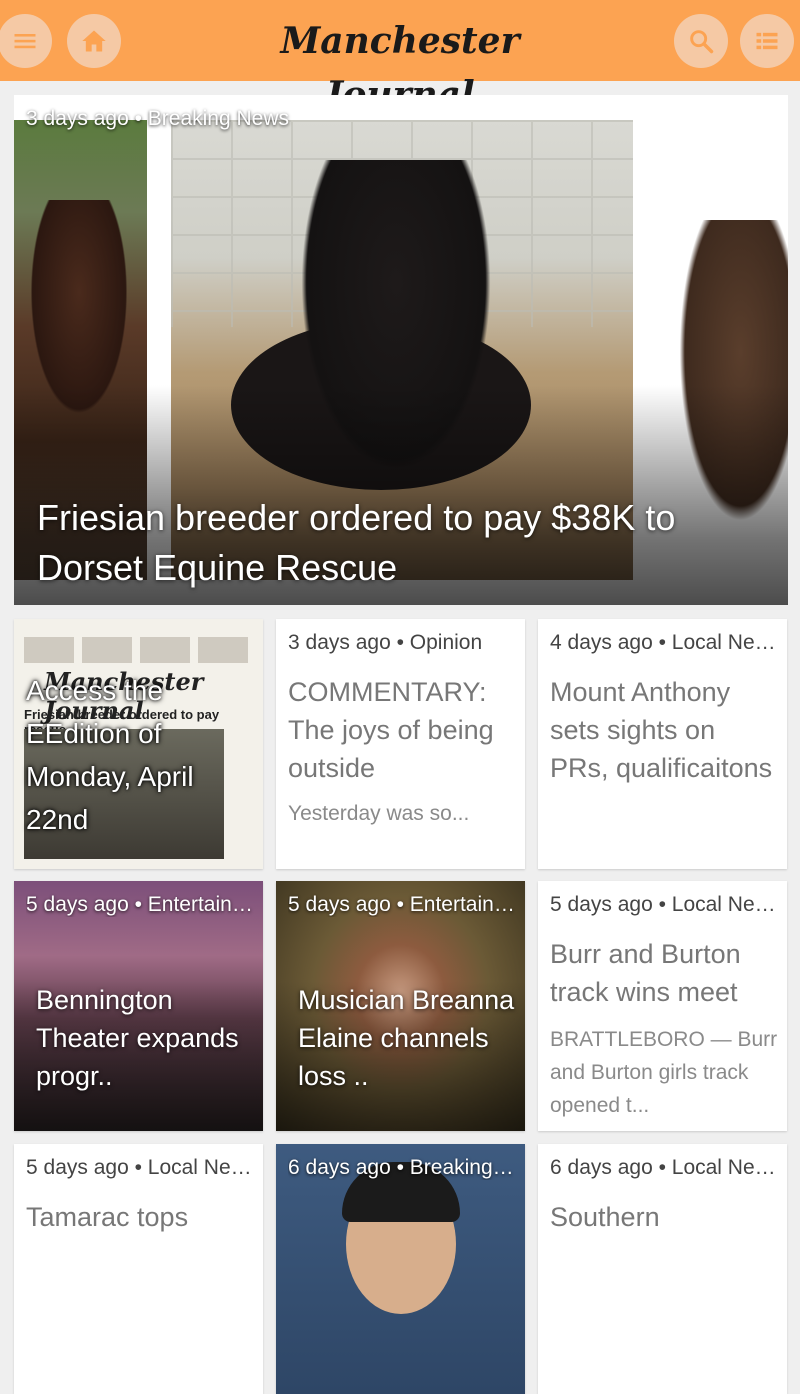  What do you see at coordinates (139, 1217) in the screenshot?
I see `story-card-title: Tamarac tops` at bounding box center [139, 1217].